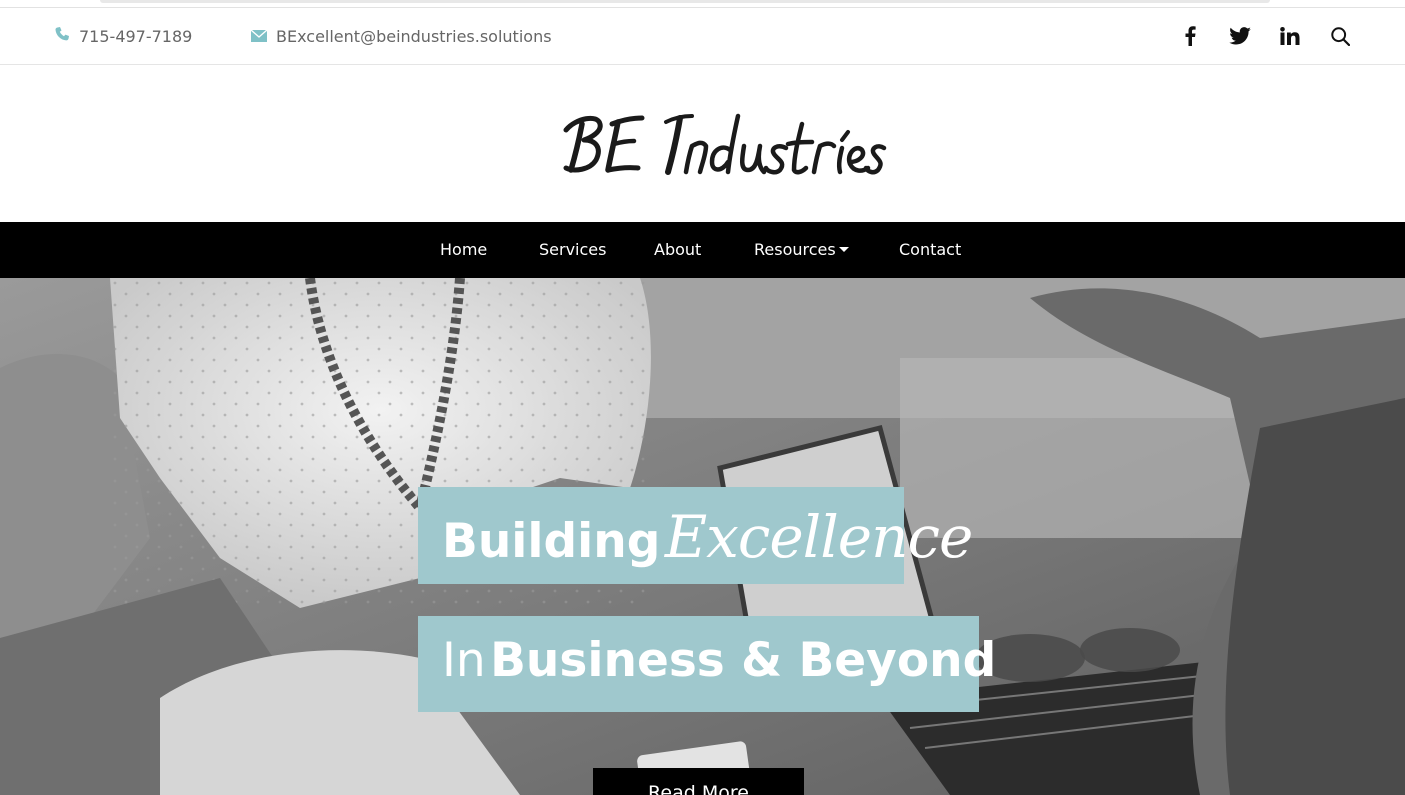 The height and width of the screenshot is (795, 1405). I want to click on hero-phrase-business-beyond: Business & Beyond, so click(743, 660).